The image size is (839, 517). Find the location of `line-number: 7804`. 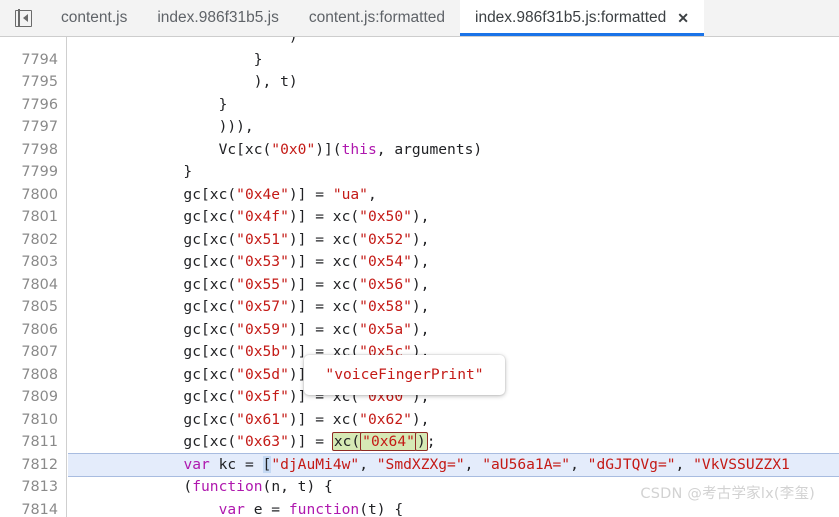

line-number: 7804 is located at coordinates (39, 284).